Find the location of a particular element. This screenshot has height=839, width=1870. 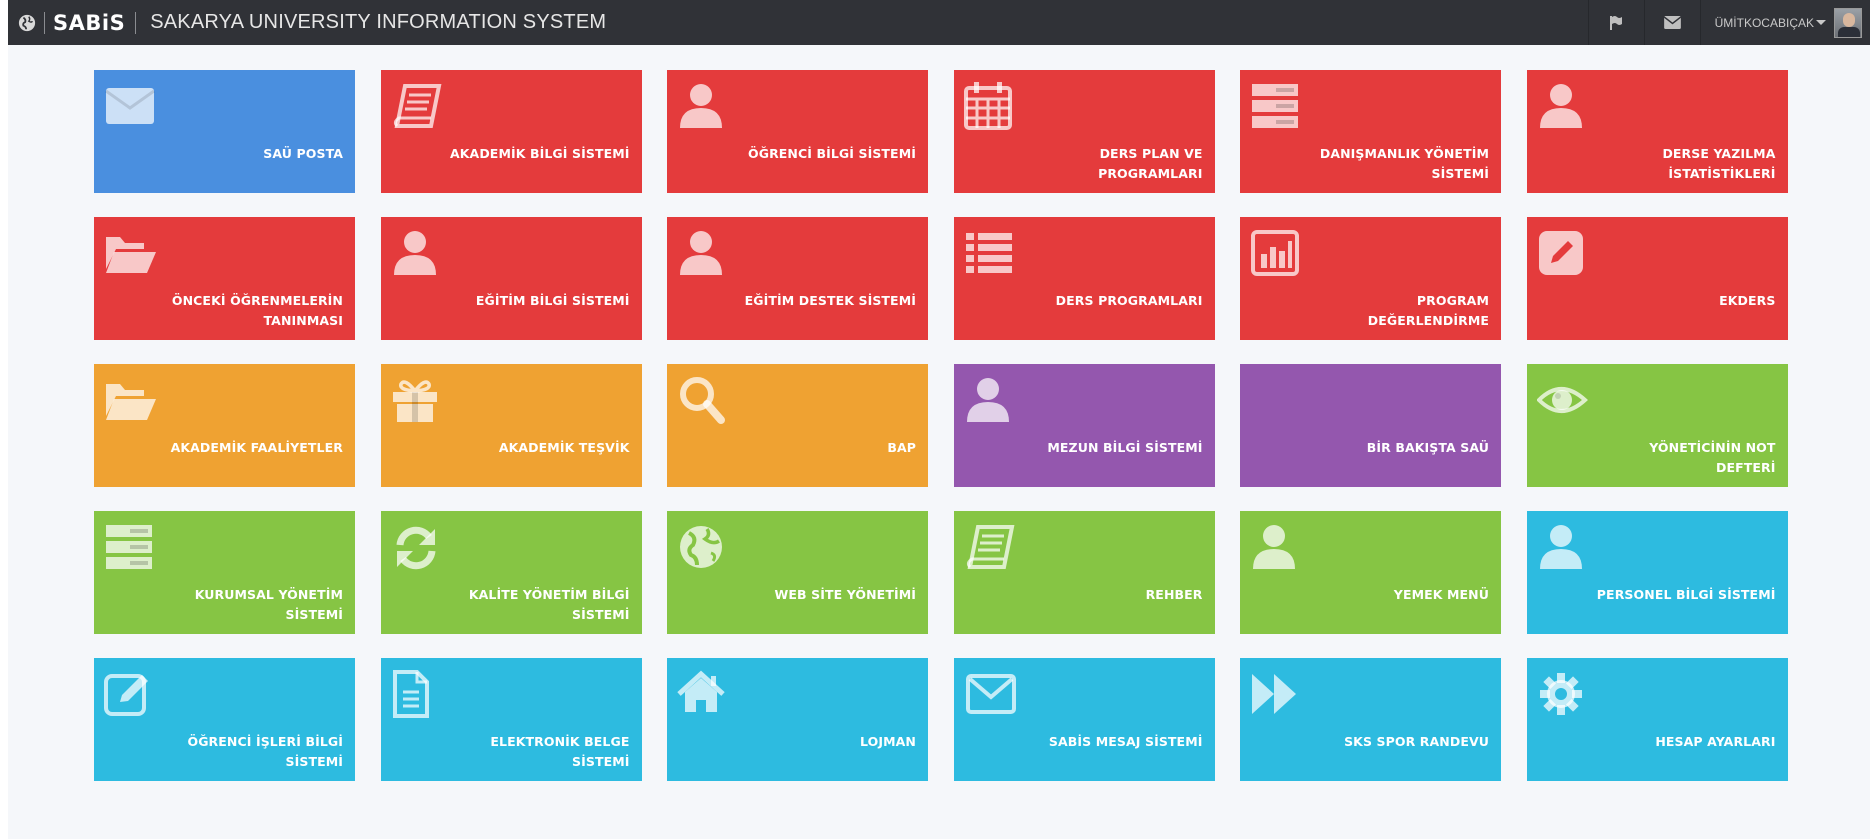

tile-label: AKADEMİK BİLGİ SİSTEMİ is located at coordinates (540, 153).